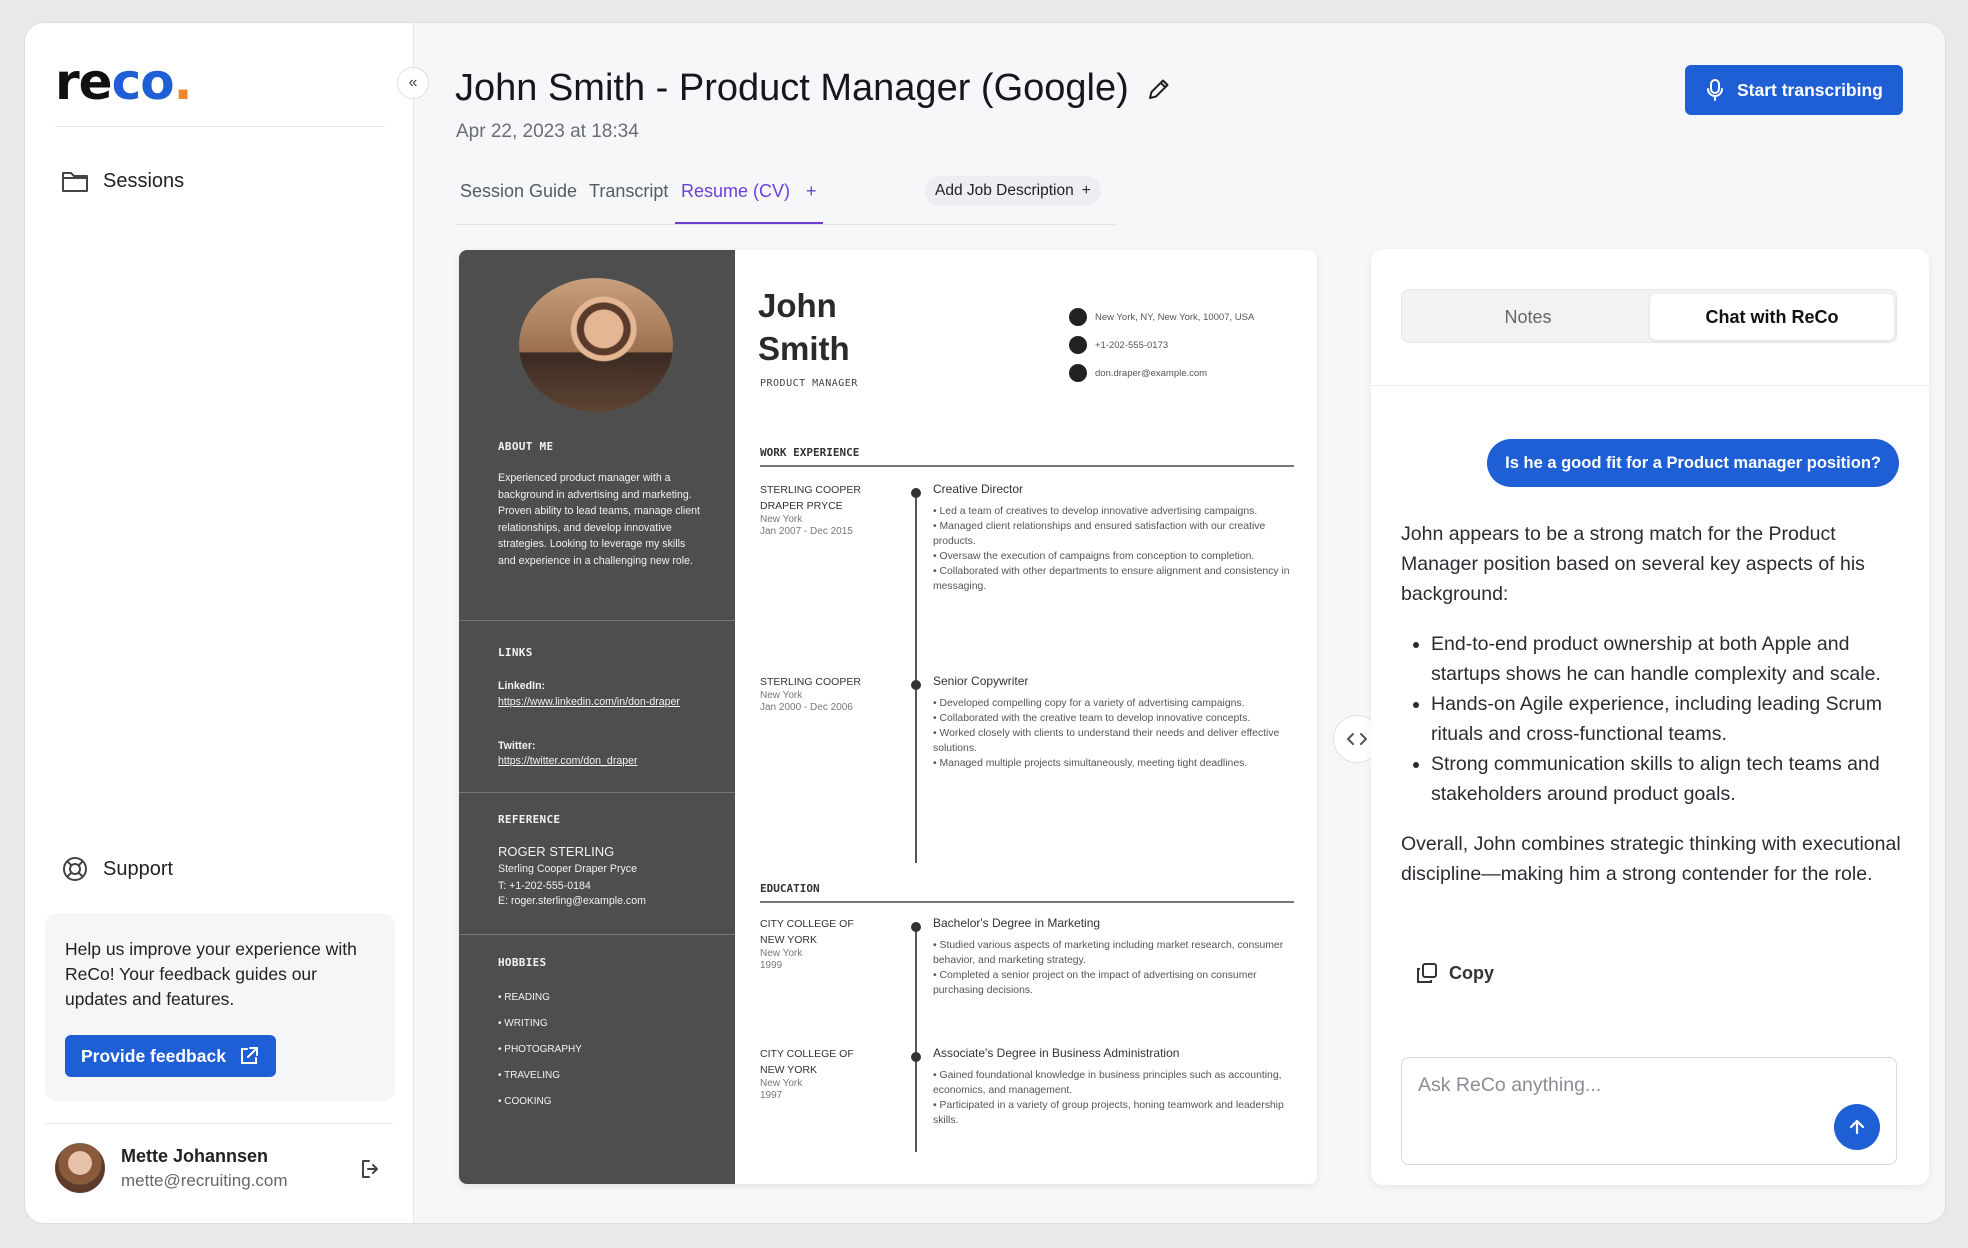 The height and width of the screenshot is (1248, 1968). I want to click on logo-text-co: co, so click(143, 82).